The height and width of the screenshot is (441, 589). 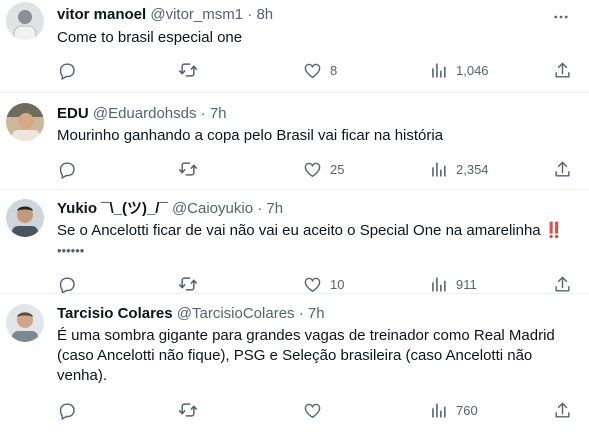 What do you see at coordinates (334, 70) in the screenshot?
I see `like-count: 8` at bounding box center [334, 70].